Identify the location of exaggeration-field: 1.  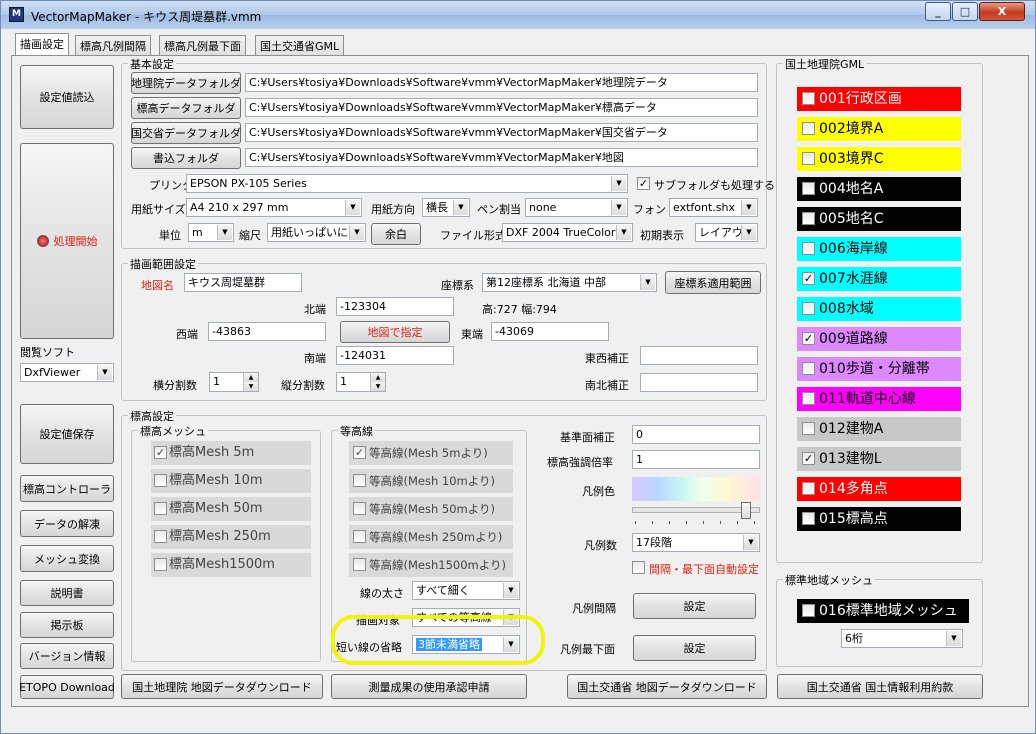
(696, 459).